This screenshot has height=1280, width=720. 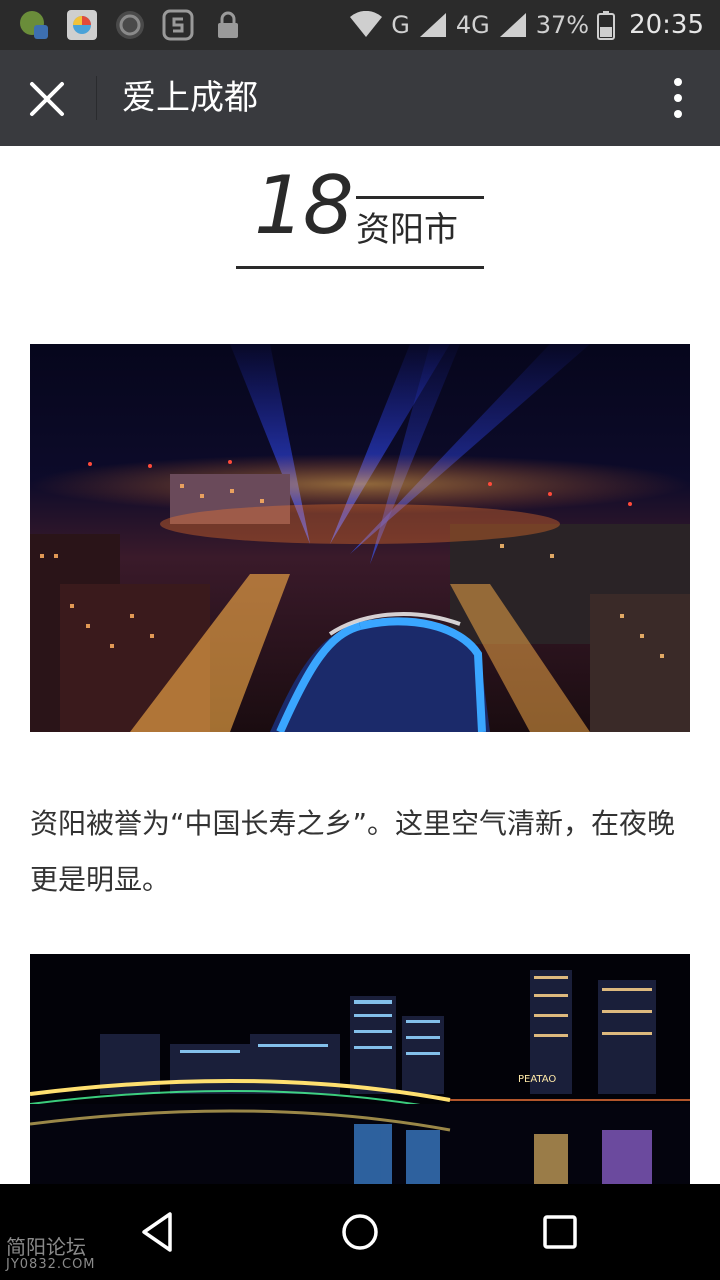 What do you see at coordinates (228, 24) in the screenshot?
I see `lock-icon` at bounding box center [228, 24].